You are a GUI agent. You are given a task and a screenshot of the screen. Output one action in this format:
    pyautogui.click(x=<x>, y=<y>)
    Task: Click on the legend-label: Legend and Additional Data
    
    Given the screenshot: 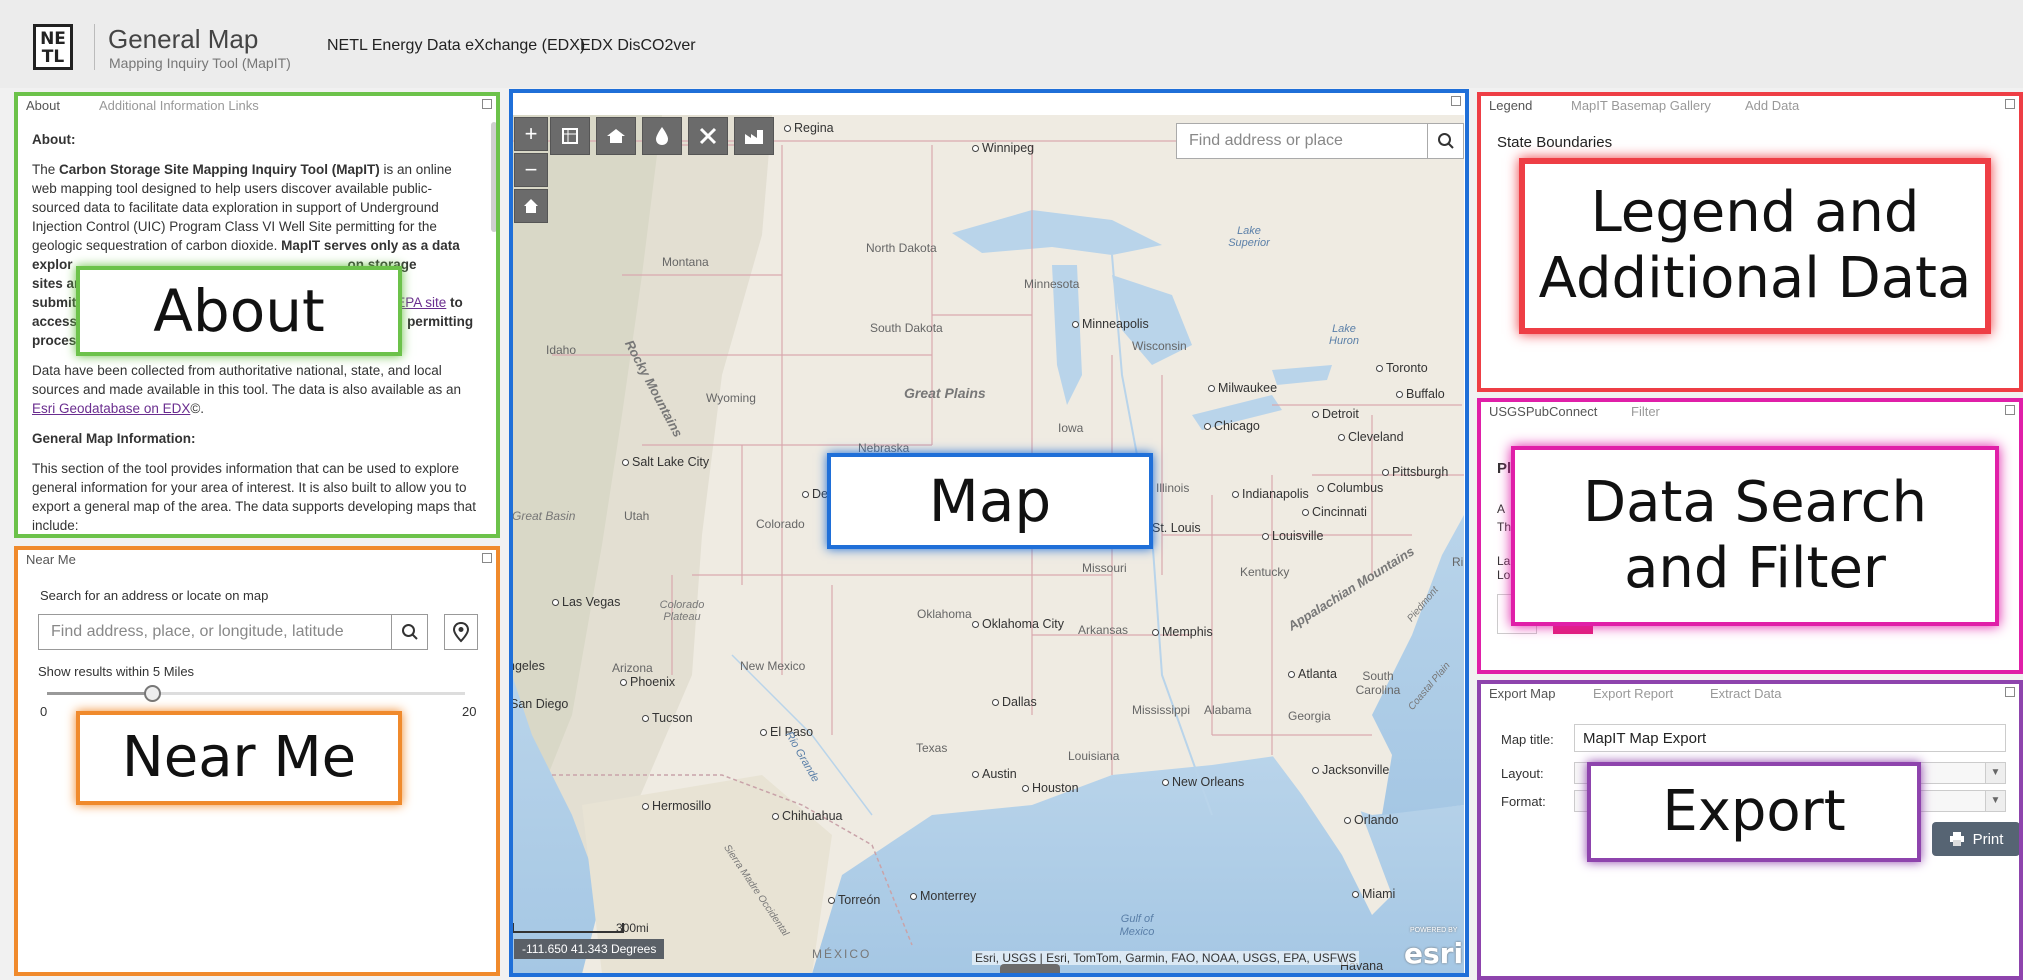 What is the action you would take?
    pyautogui.click(x=1755, y=246)
    